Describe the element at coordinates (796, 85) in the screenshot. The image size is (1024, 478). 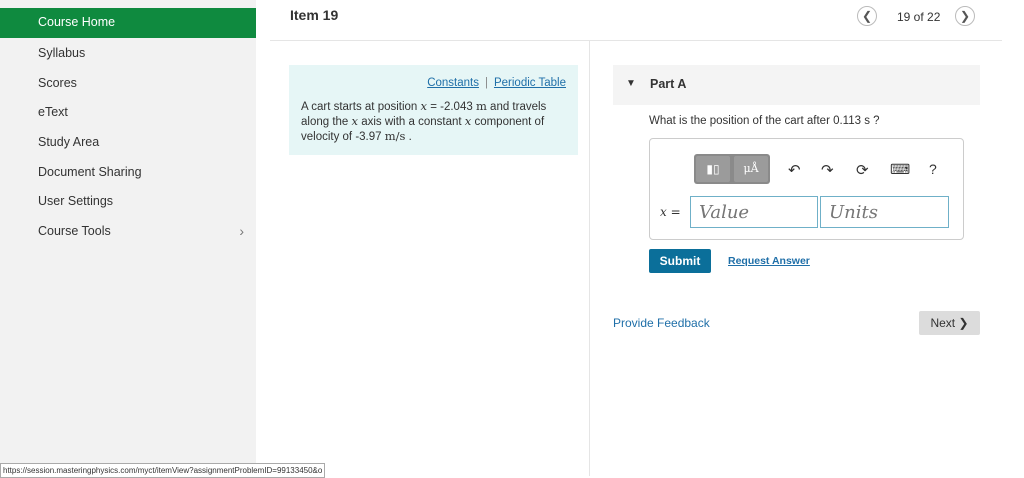
I see `part-a-header: ▼ Part A` at that location.